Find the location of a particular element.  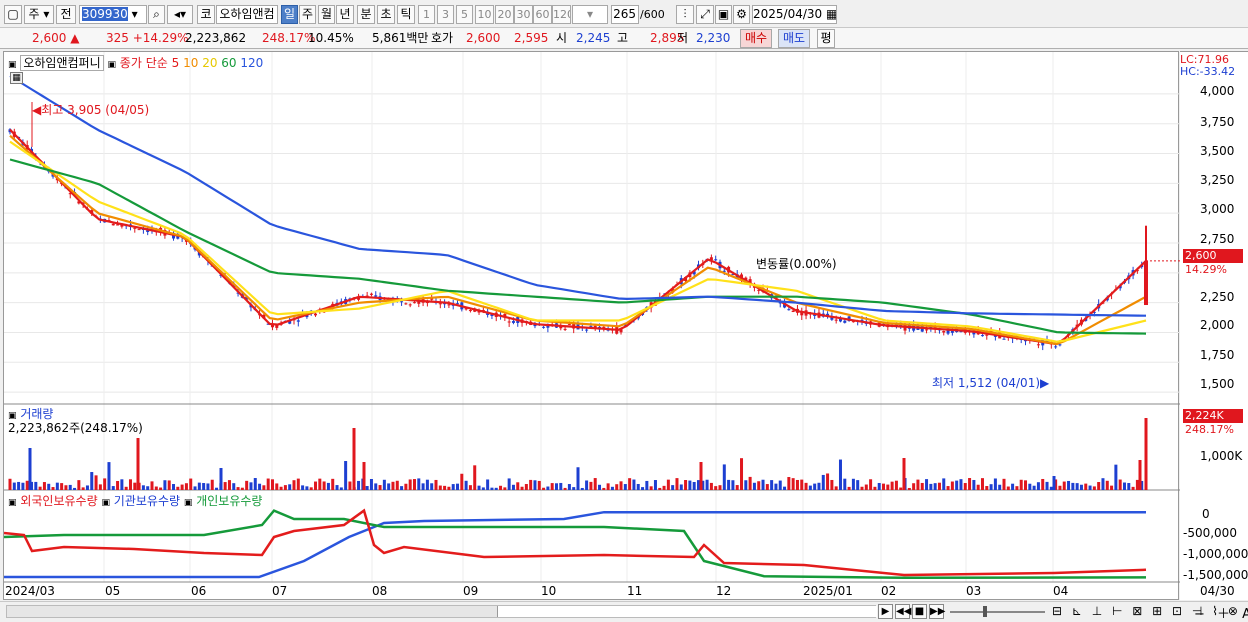

num-30: 30 is located at coordinates (523, 14).